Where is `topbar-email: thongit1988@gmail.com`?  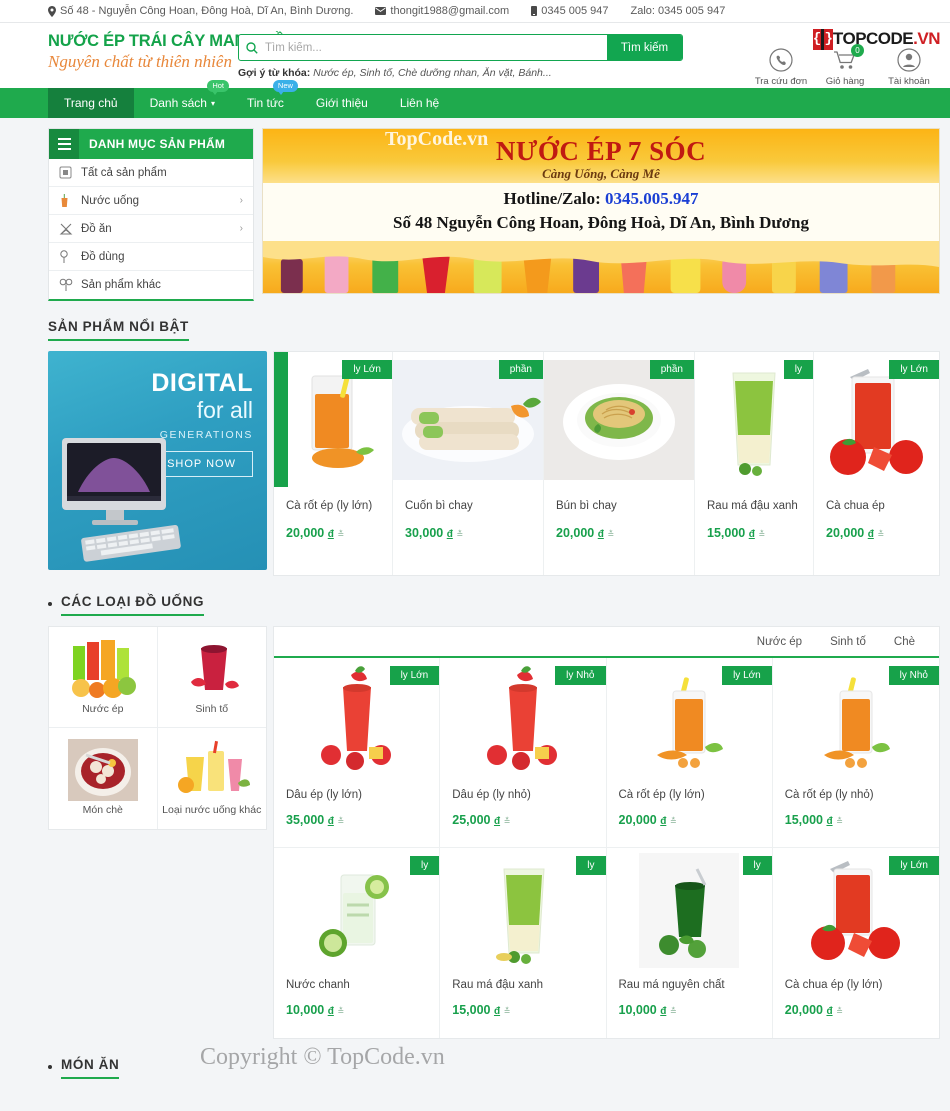 topbar-email: thongit1988@gmail.com is located at coordinates (442, 11).